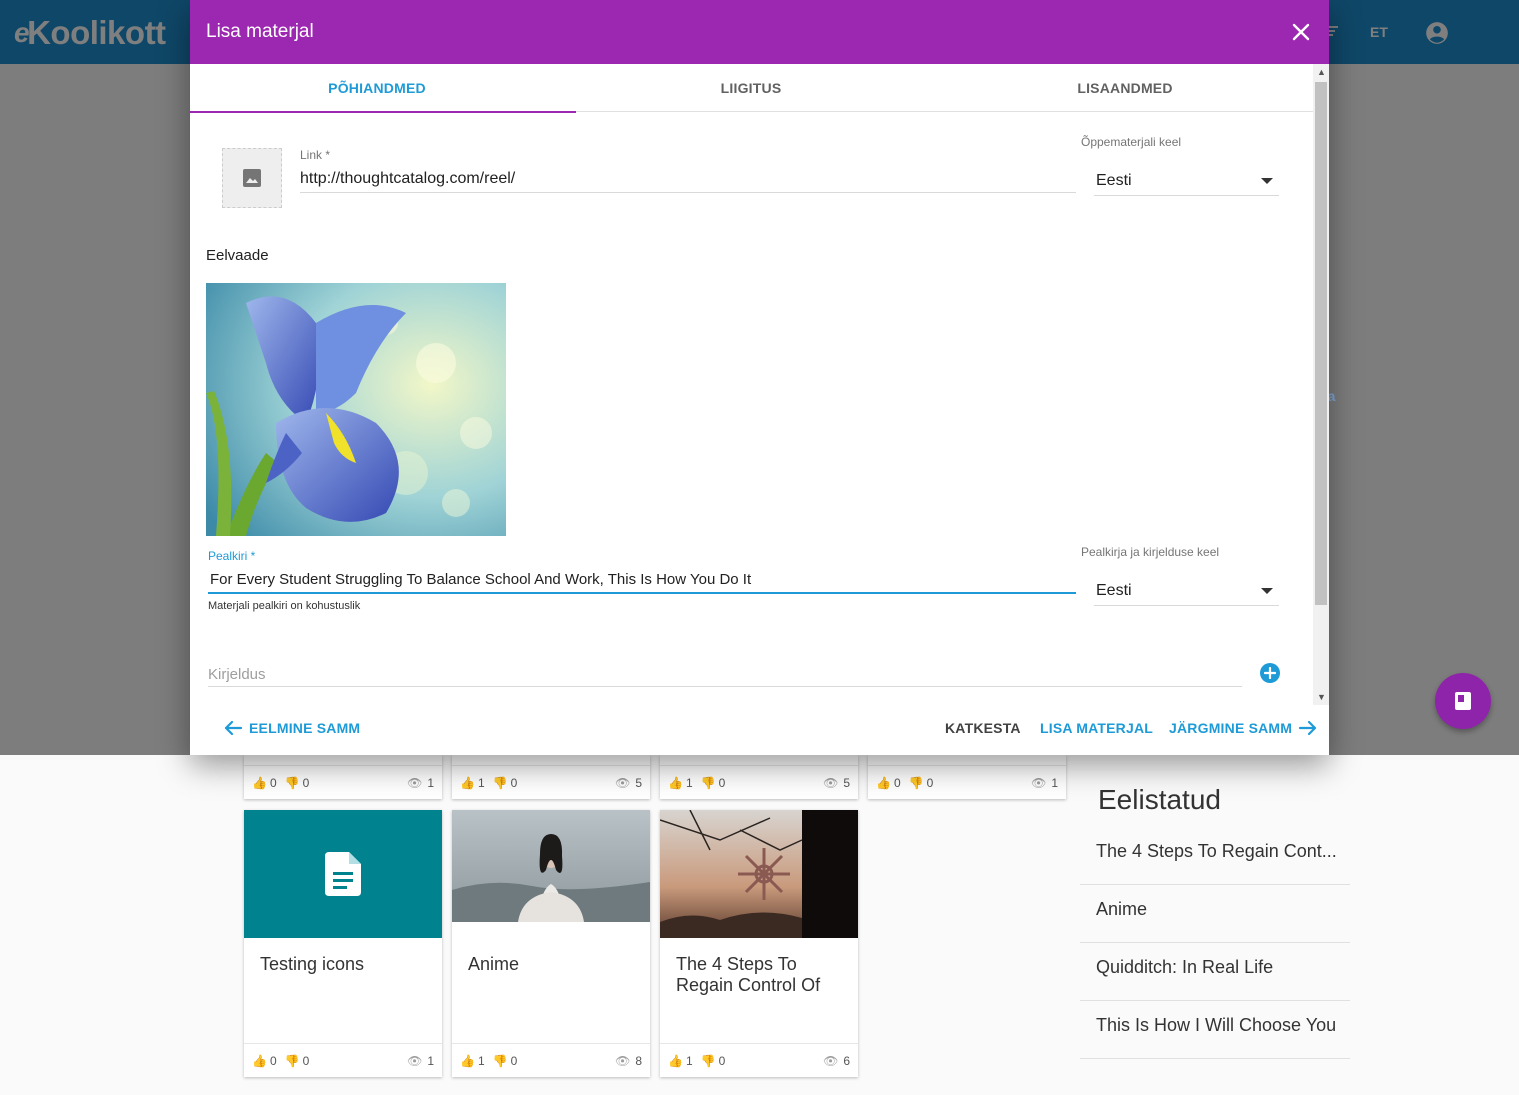  What do you see at coordinates (232, 556) in the screenshot?
I see `title-label: Pealkiri *` at bounding box center [232, 556].